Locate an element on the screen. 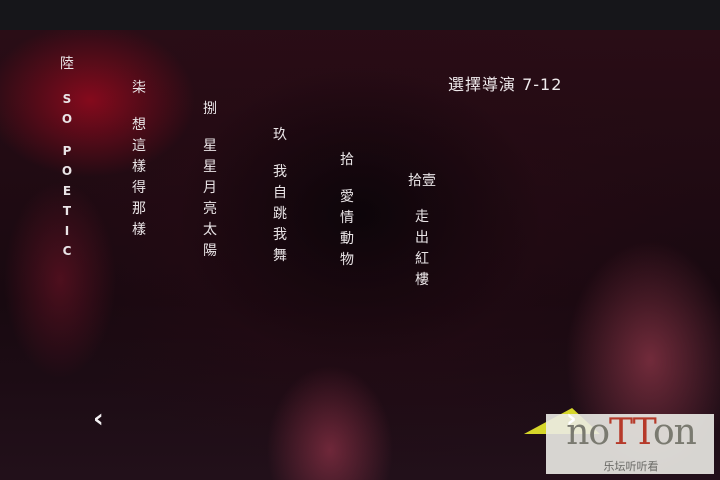  chapter-title-char: 太 is located at coordinates (210, 230).